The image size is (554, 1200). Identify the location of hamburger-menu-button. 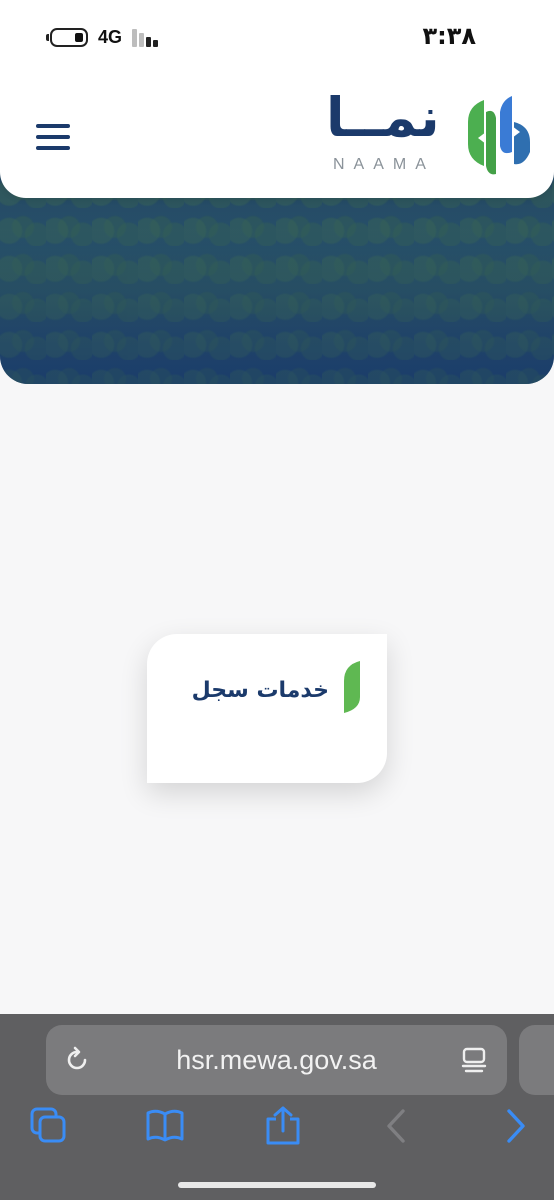
(54, 138).